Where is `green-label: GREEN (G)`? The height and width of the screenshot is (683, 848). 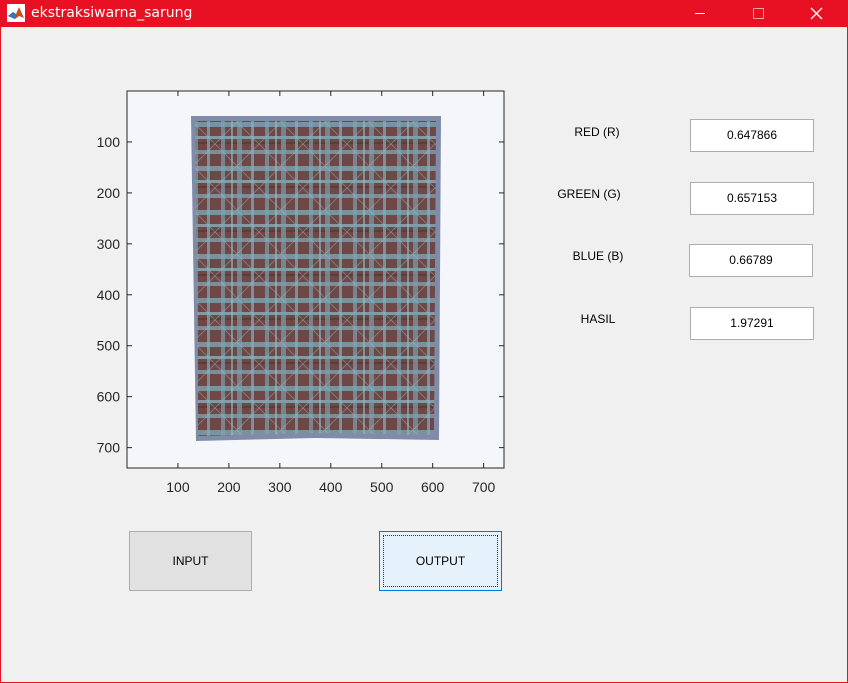 green-label: GREEN (G) is located at coordinates (589, 194).